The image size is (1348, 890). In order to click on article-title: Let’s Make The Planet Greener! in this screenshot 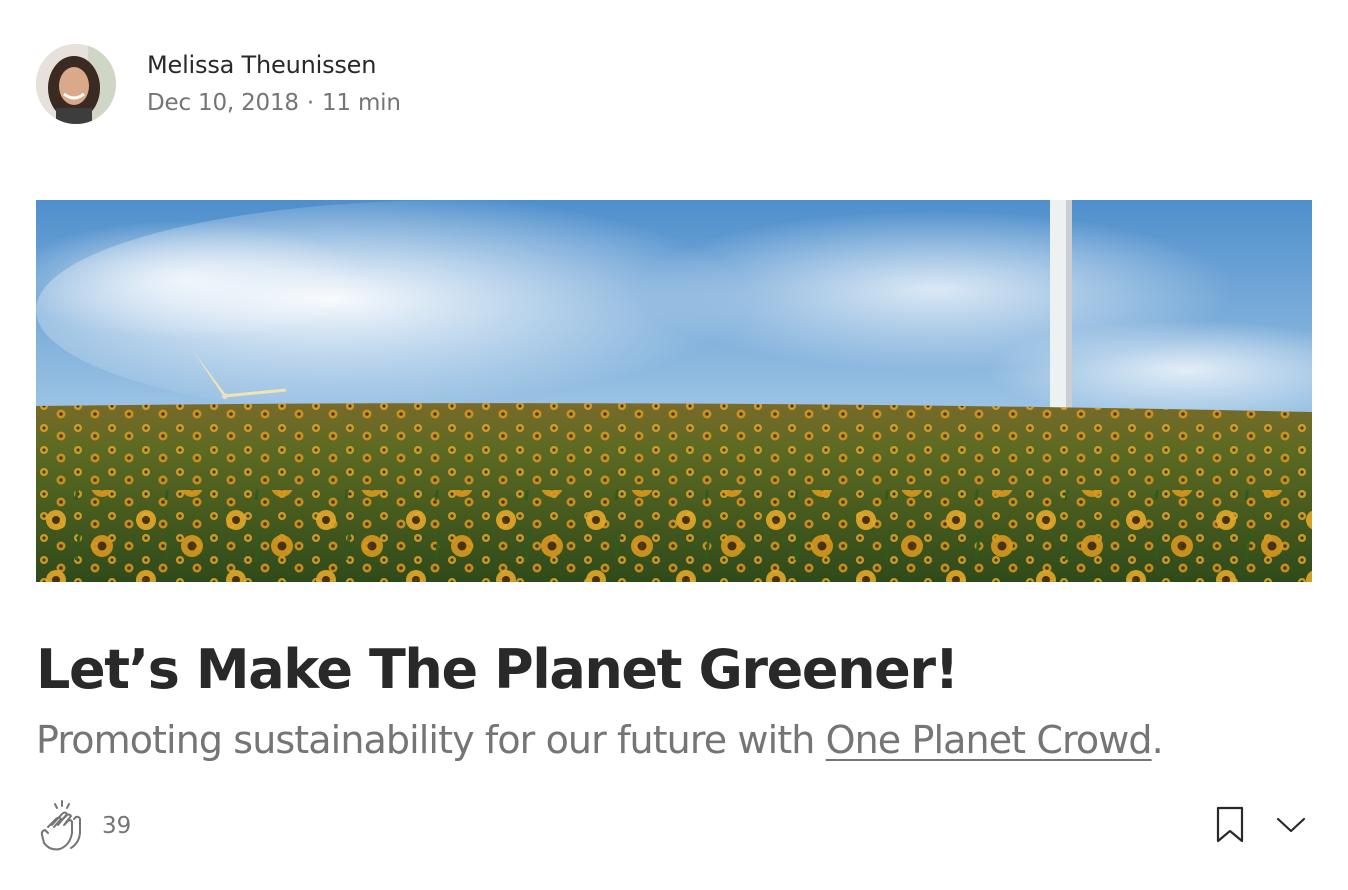, I will do `click(497, 670)`.